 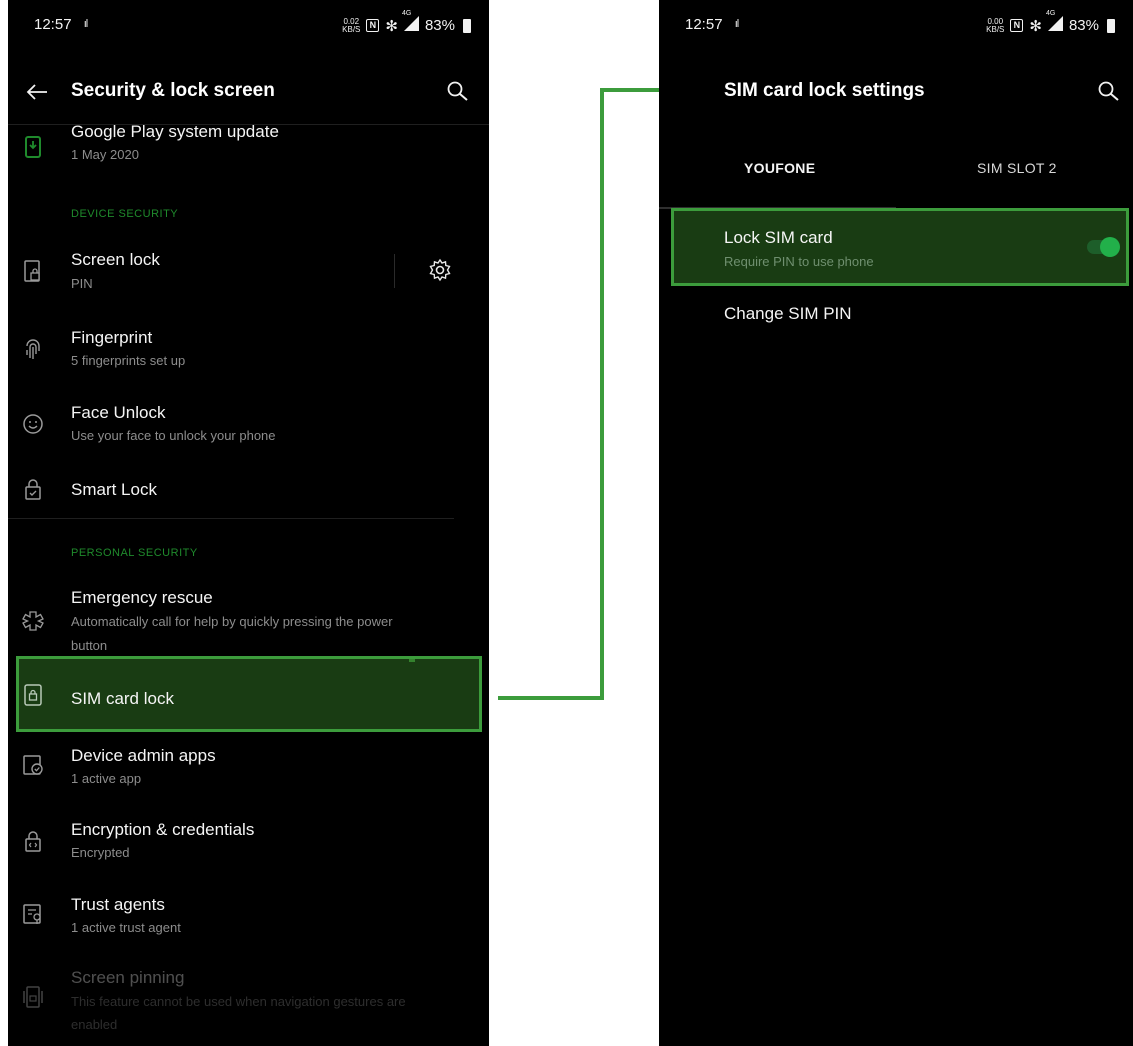 I want to click on status-bar: 12:57 ıl 0.02 KB/S N ✻ 4G 83%, so click(x=248, y=23).